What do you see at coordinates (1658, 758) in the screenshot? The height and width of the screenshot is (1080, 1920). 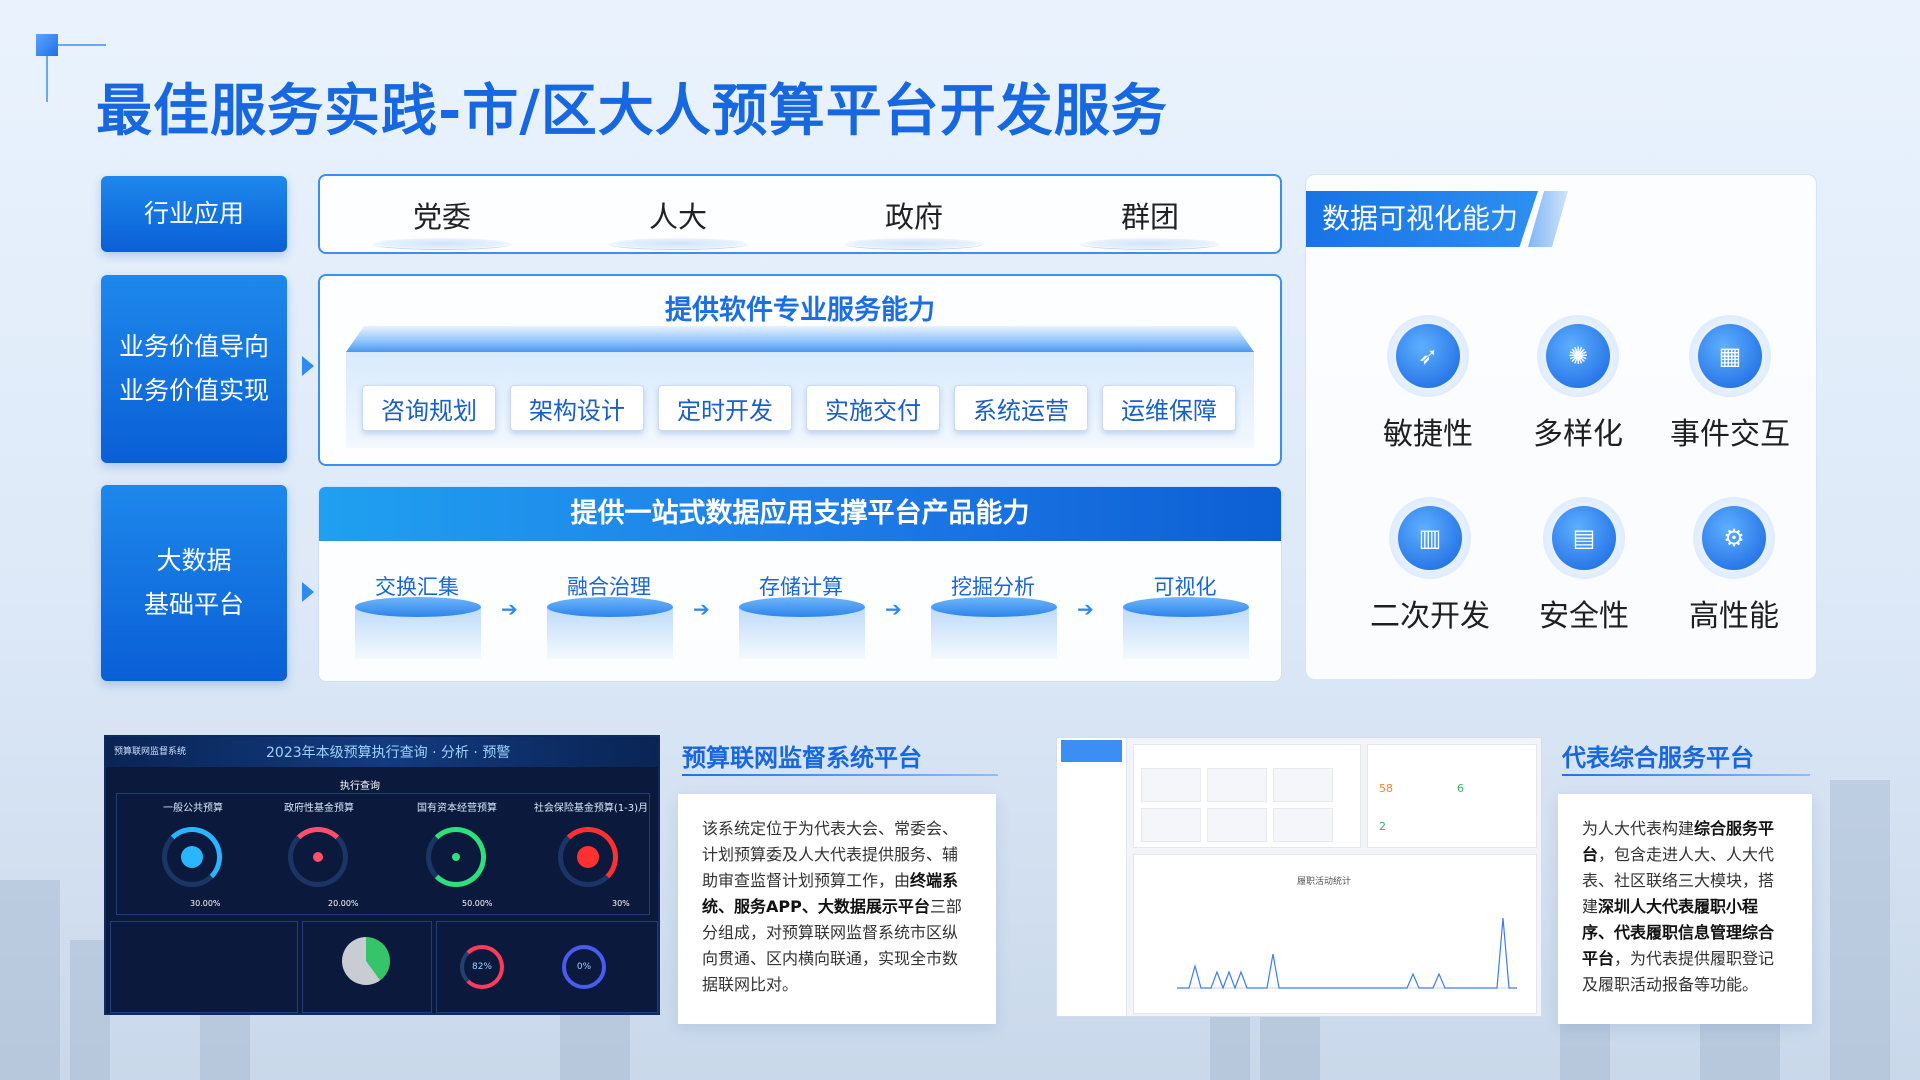 I see `deputy-card-title: 代表综合服务平台` at bounding box center [1658, 758].